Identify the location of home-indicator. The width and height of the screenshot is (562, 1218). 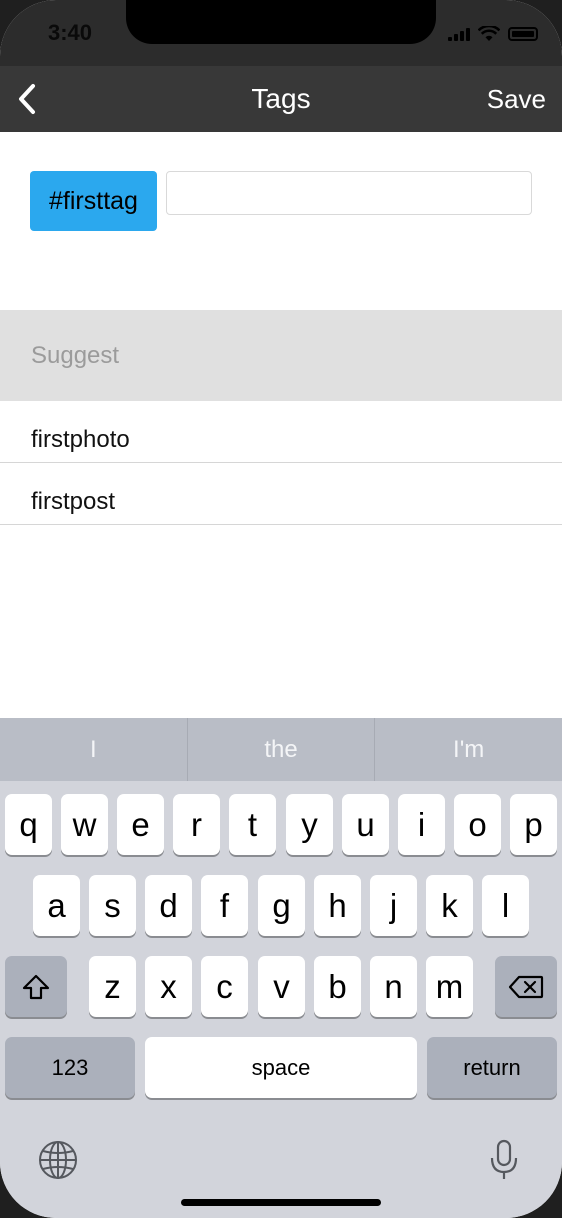
(281, 1202).